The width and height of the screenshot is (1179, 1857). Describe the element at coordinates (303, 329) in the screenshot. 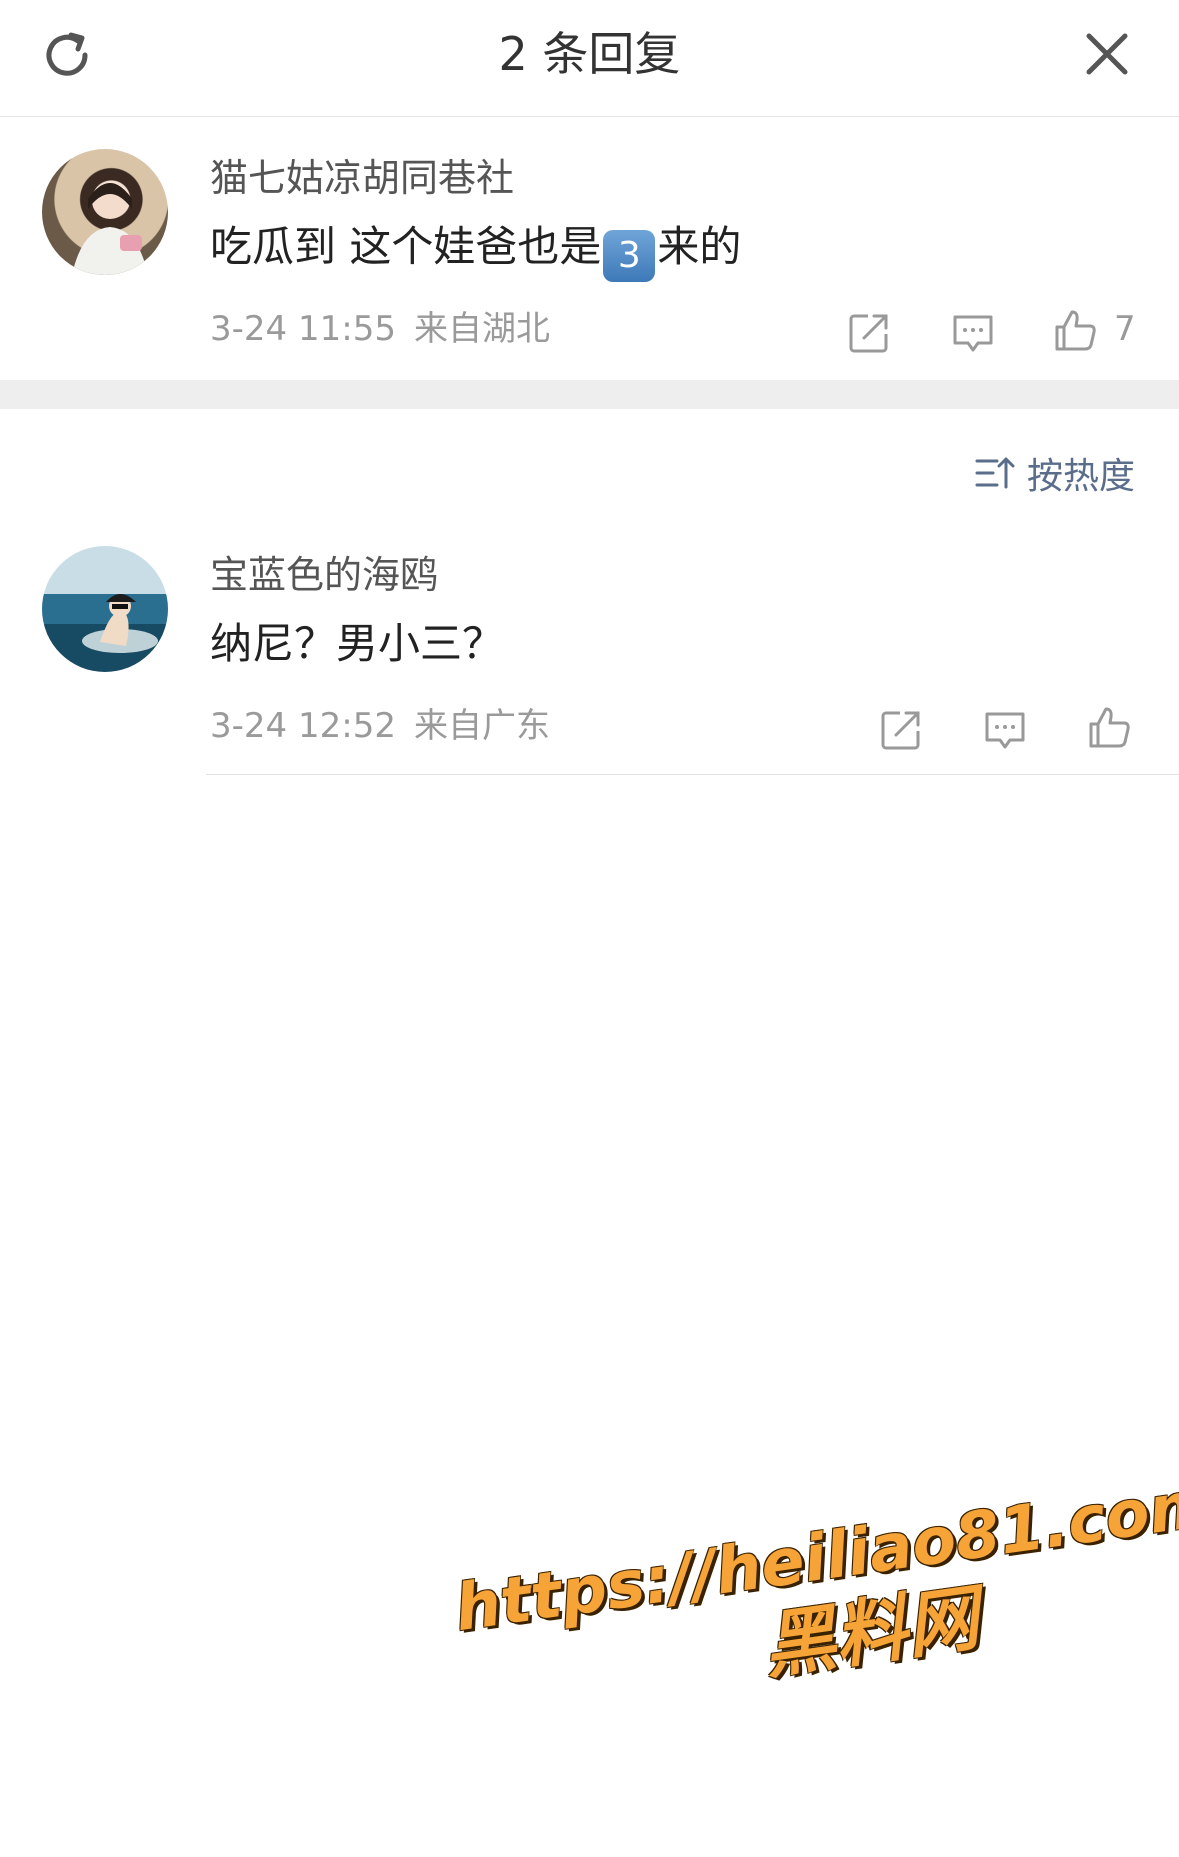

I see `comment-time: 3-24 11:55` at that location.